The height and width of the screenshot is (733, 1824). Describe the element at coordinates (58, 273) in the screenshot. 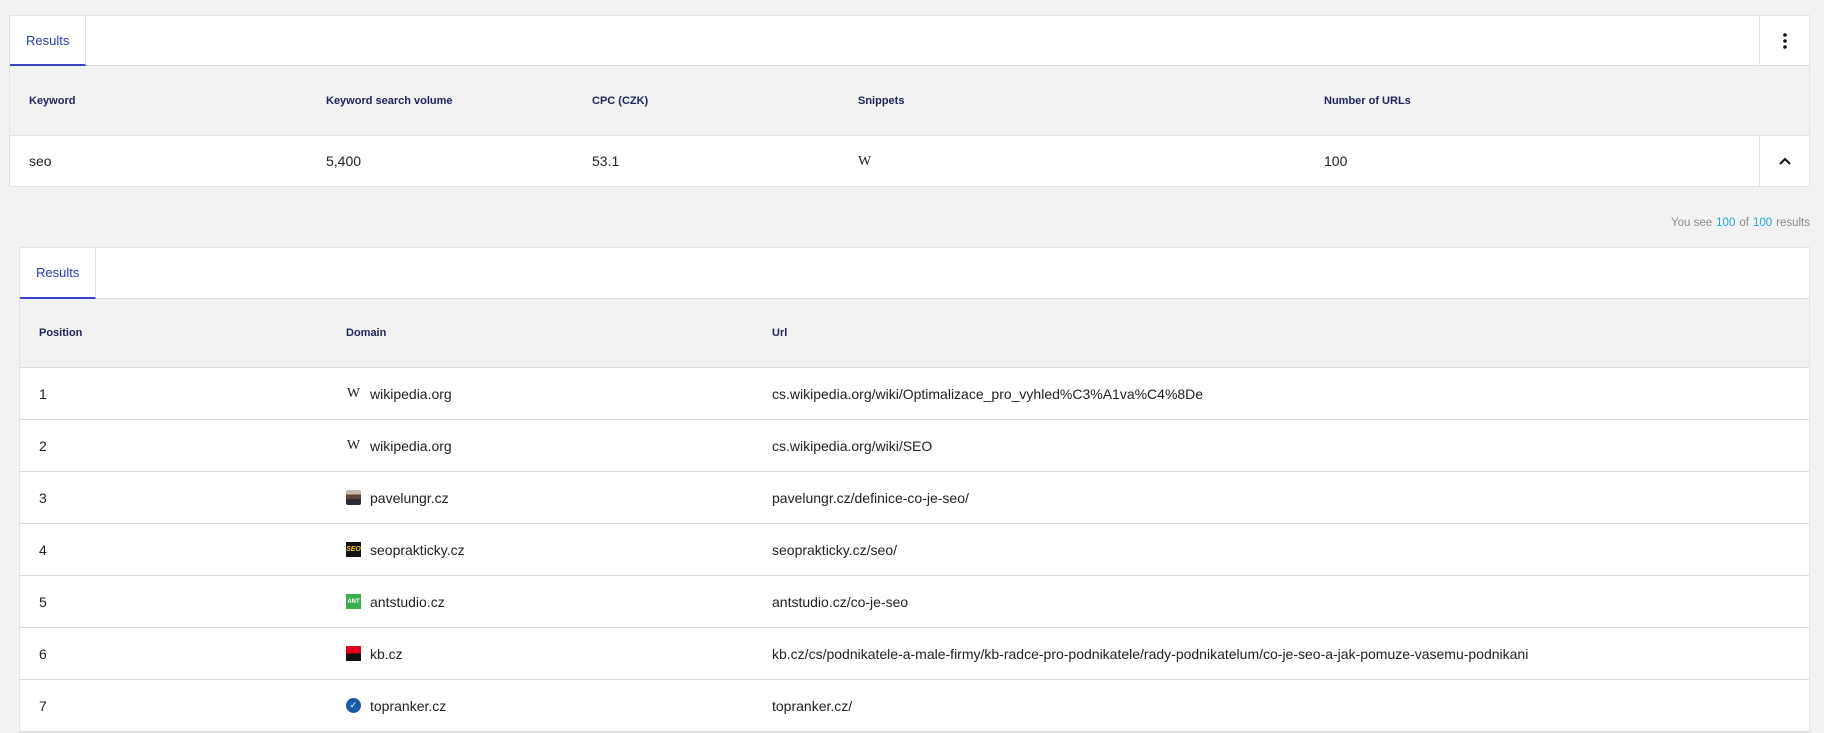

I see `inner-tab-results: Results` at that location.